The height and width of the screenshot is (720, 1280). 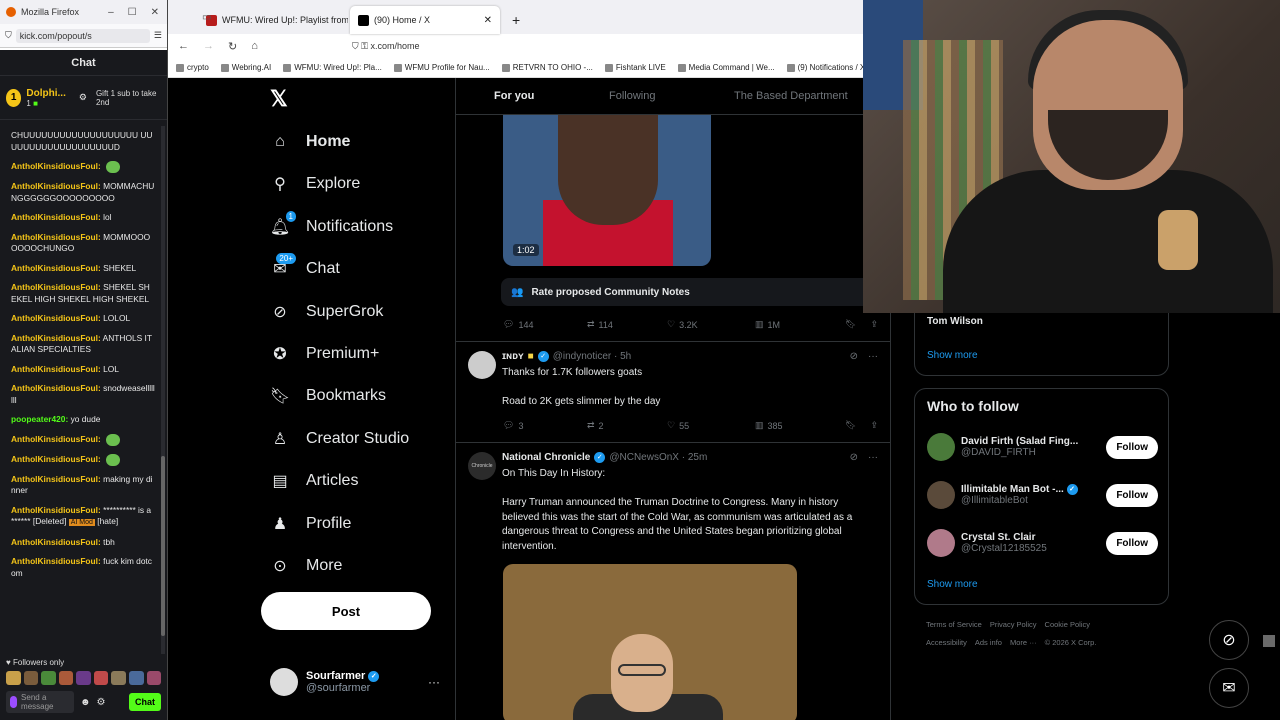 I want to click on like-button: ♡ 55, so click(x=711, y=425).